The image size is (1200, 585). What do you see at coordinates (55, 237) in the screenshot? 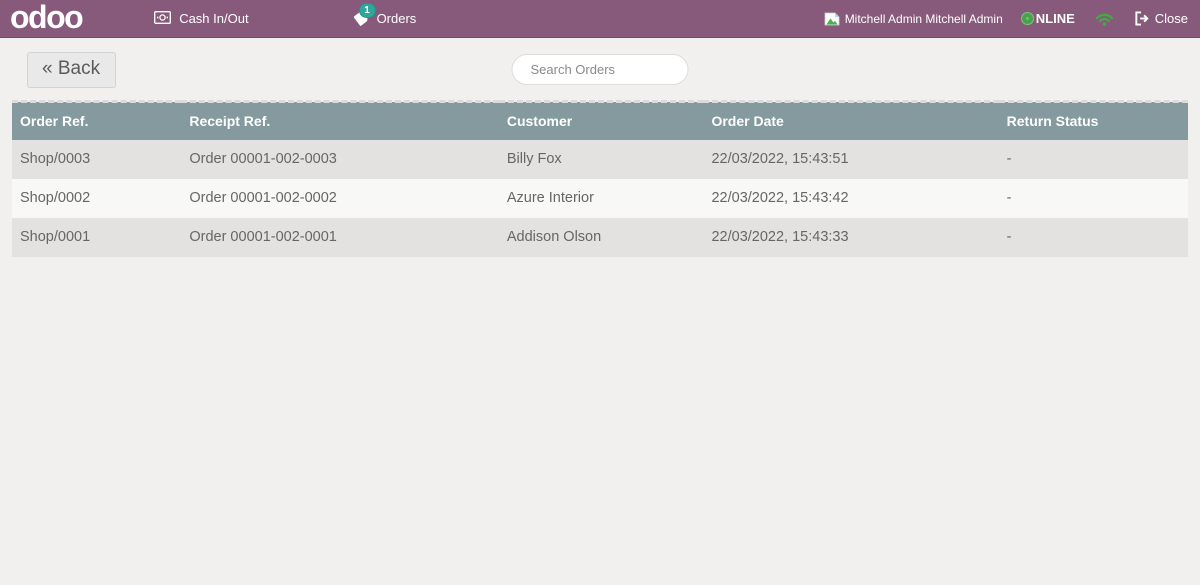
I see `order-ref-cell: Shop/0001` at bounding box center [55, 237].